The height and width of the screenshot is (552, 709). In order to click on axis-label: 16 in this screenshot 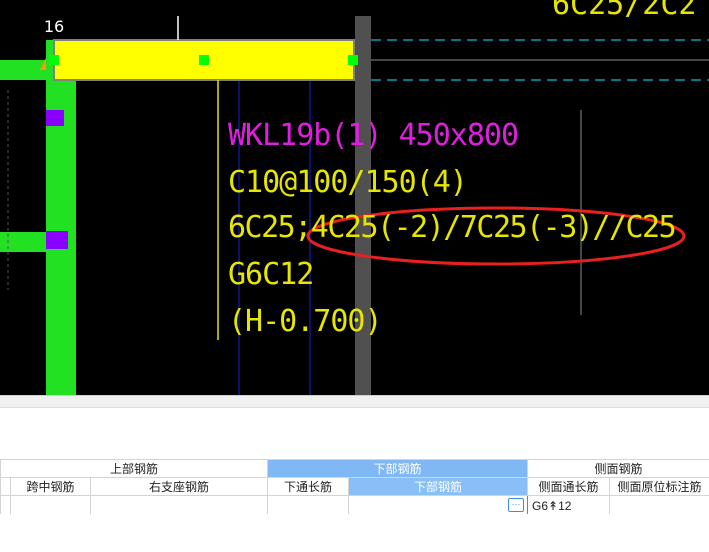, I will do `click(54, 26)`.